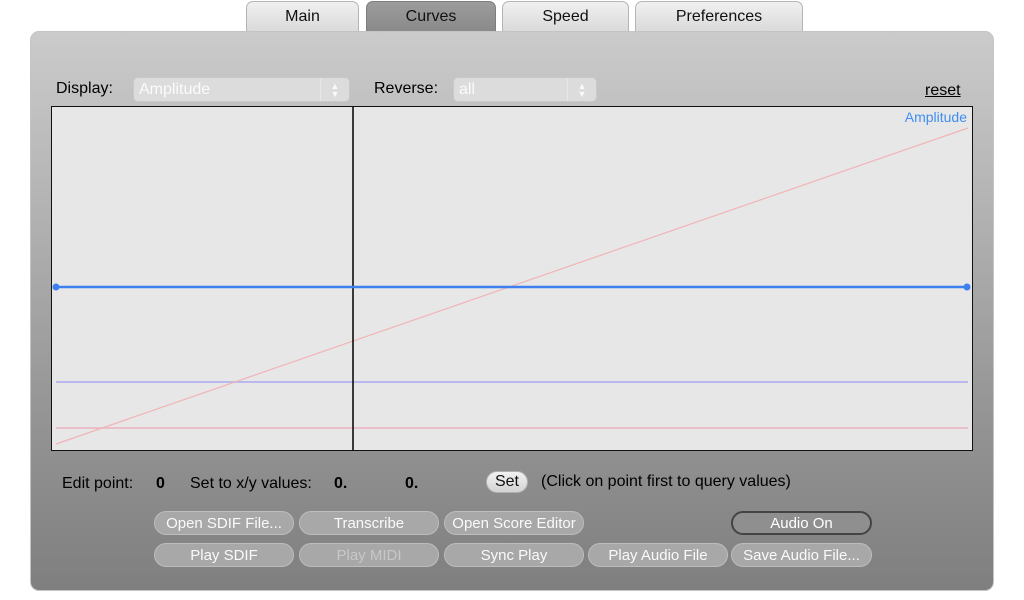 The width and height of the screenshot is (1024, 600). What do you see at coordinates (514, 523) in the screenshot?
I see `open-score-editor-button: Open Score Editor` at bounding box center [514, 523].